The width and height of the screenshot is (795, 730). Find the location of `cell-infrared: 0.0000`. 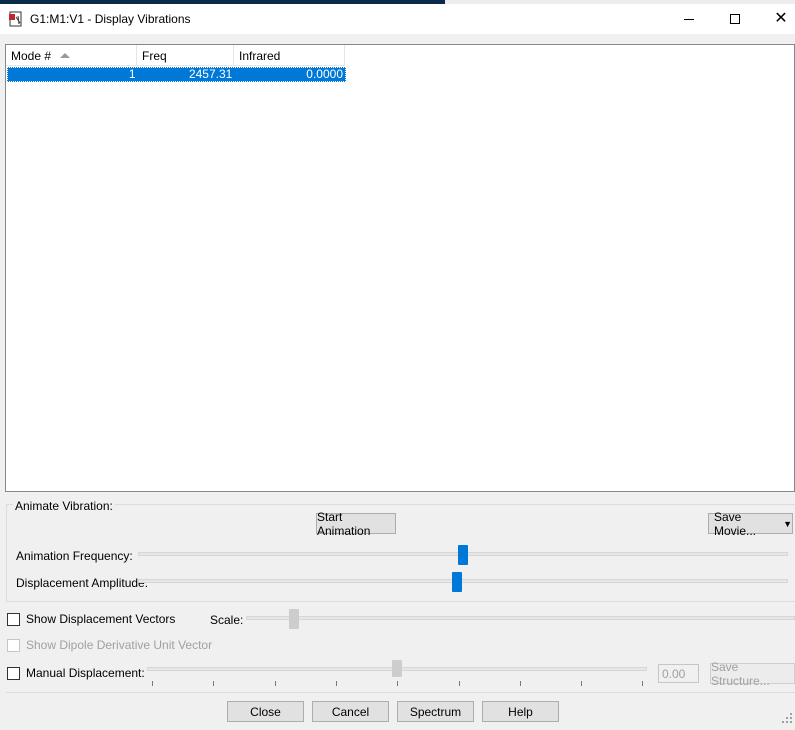

cell-infrared: 0.0000 is located at coordinates (324, 74).